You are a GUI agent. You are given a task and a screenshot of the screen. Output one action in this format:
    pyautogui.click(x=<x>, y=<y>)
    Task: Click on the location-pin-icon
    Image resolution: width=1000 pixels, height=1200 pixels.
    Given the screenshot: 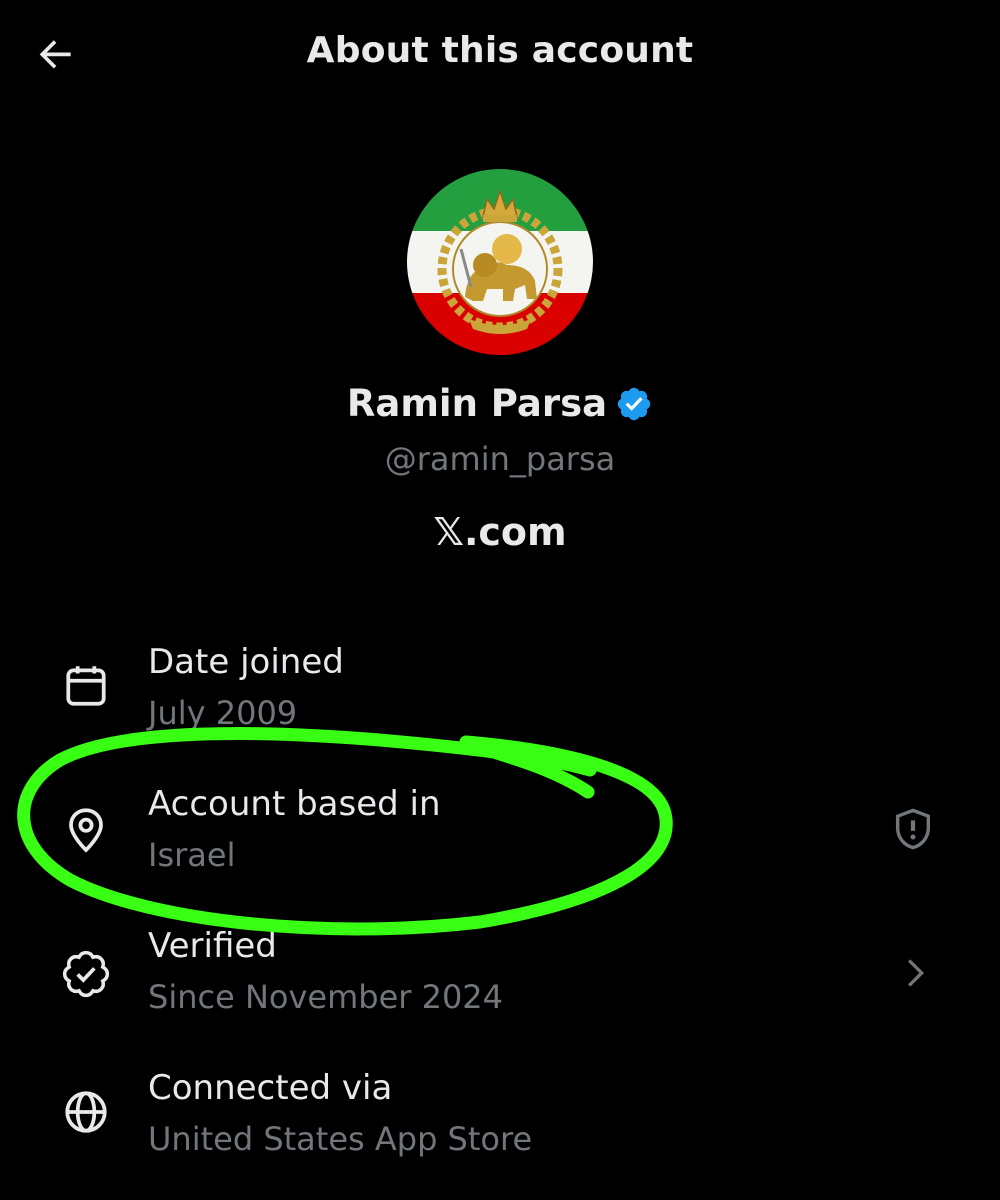 What is the action you would take?
    pyautogui.click(x=86, y=830)
    